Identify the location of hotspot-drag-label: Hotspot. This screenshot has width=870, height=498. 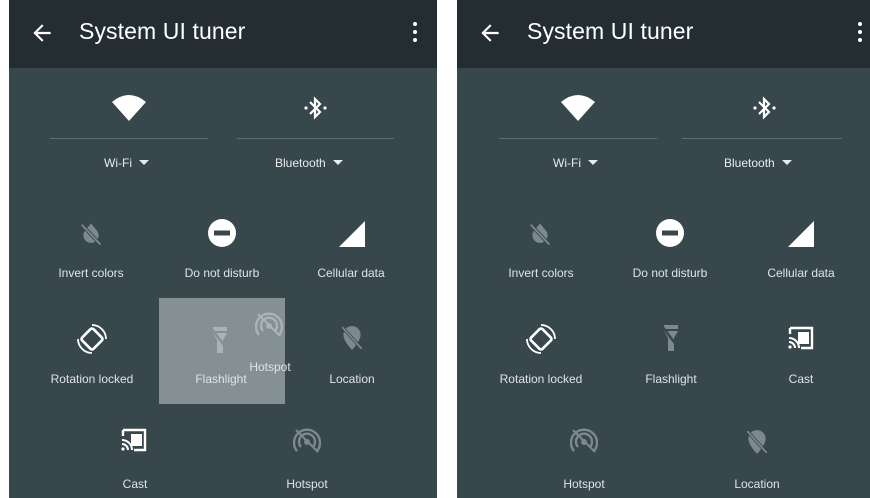
(270, 367).